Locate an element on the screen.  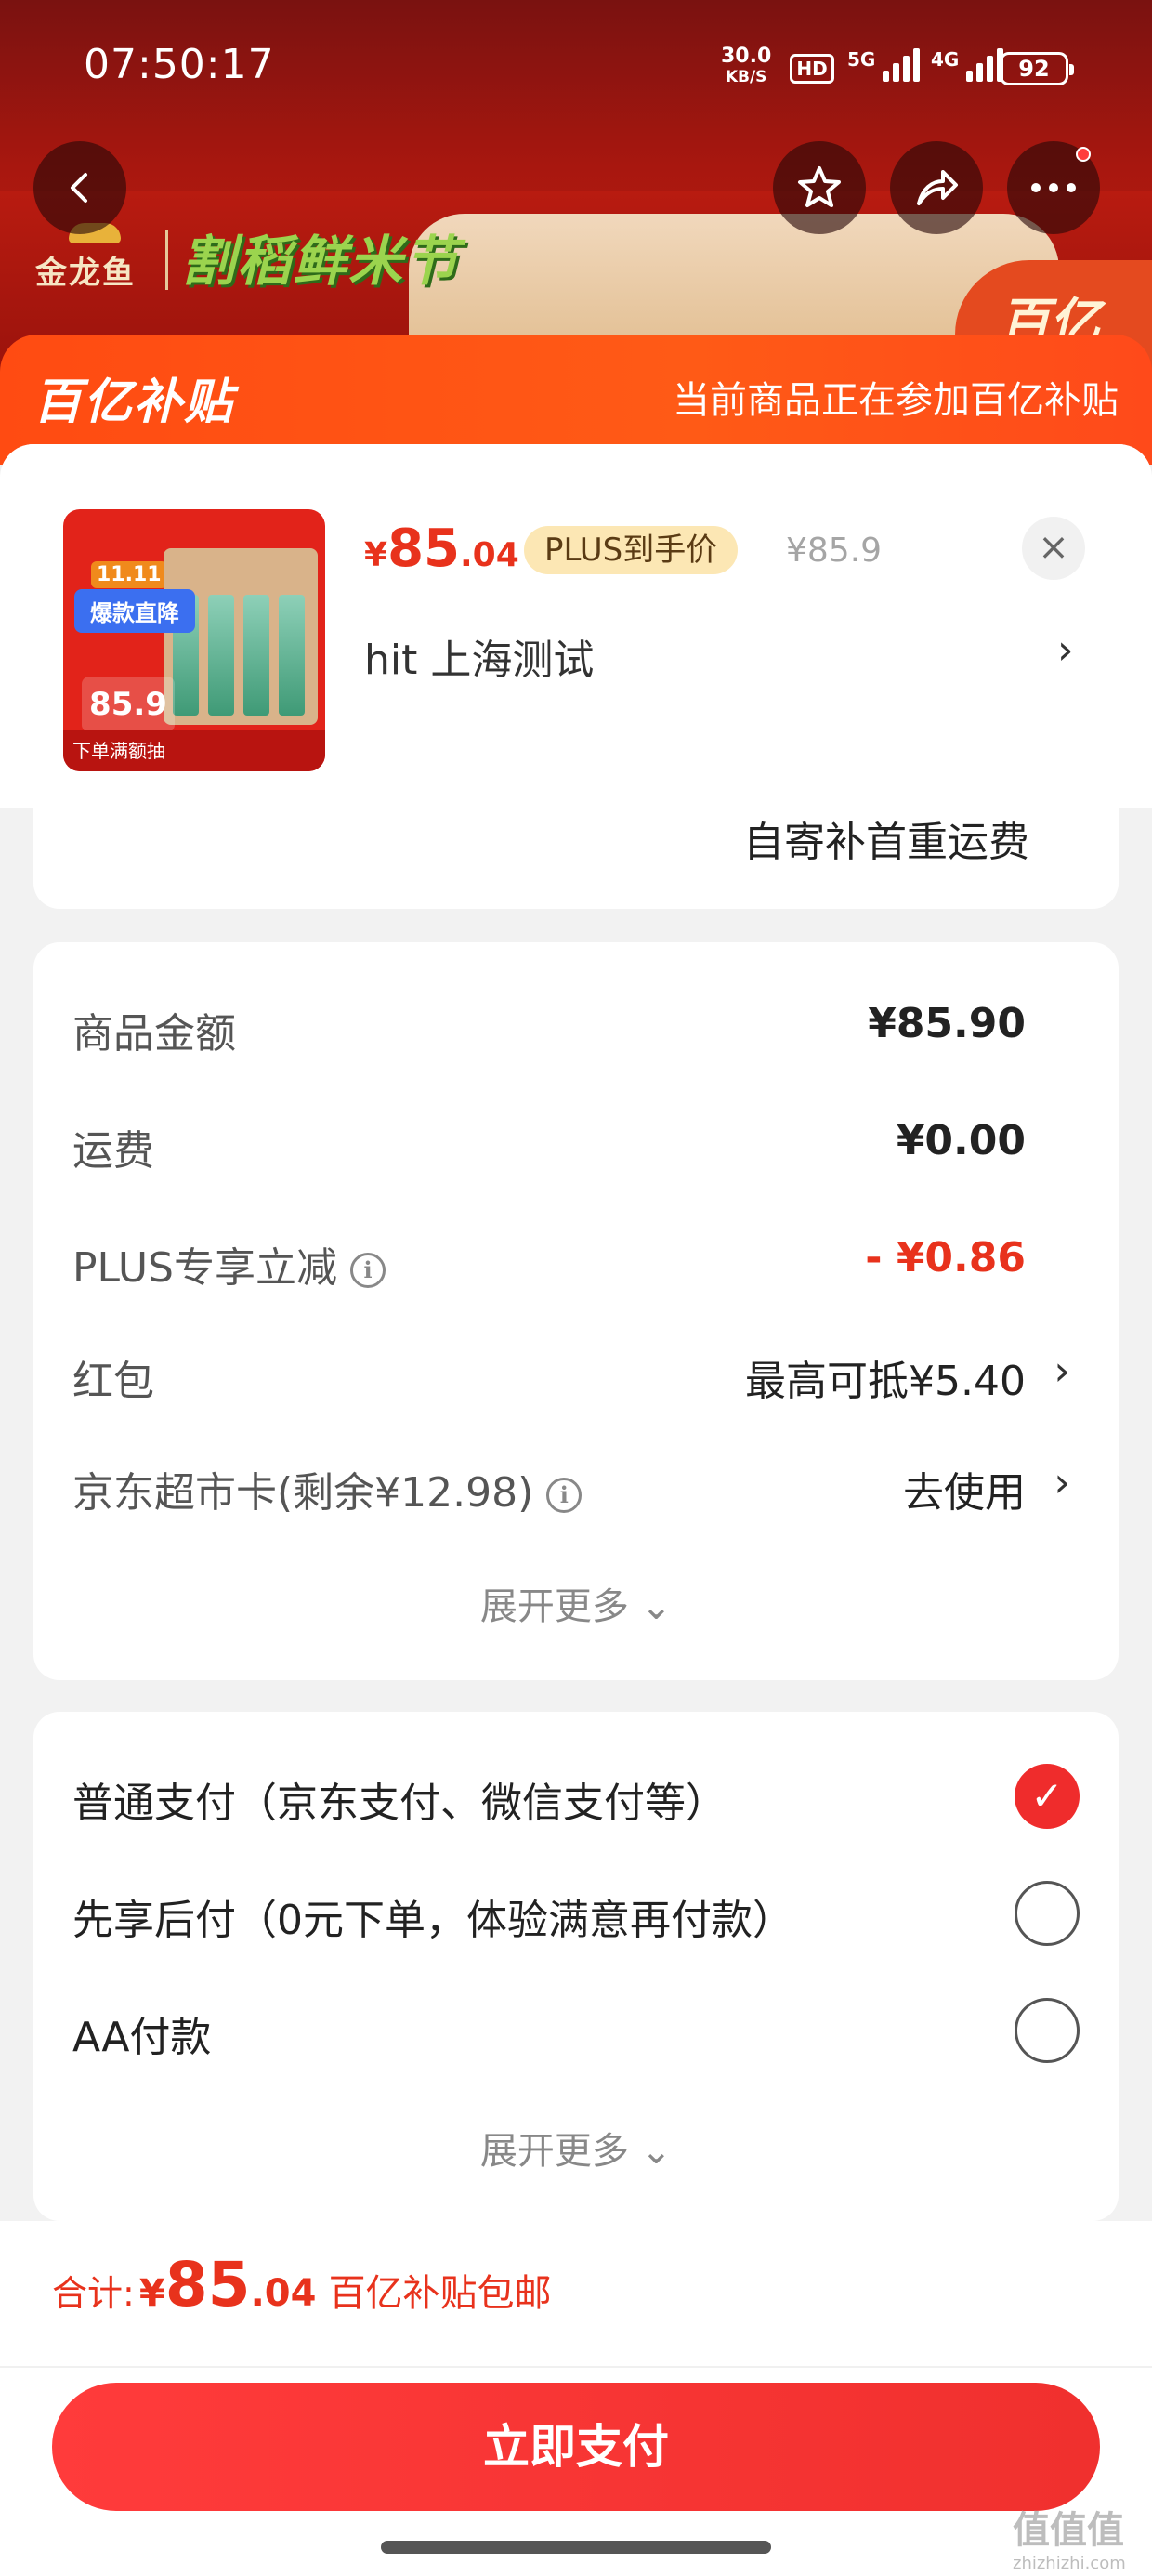
product-thumbnail: 11.11 爆款直降 85.9 下单满额抽 is located at coordinates (194, 640).